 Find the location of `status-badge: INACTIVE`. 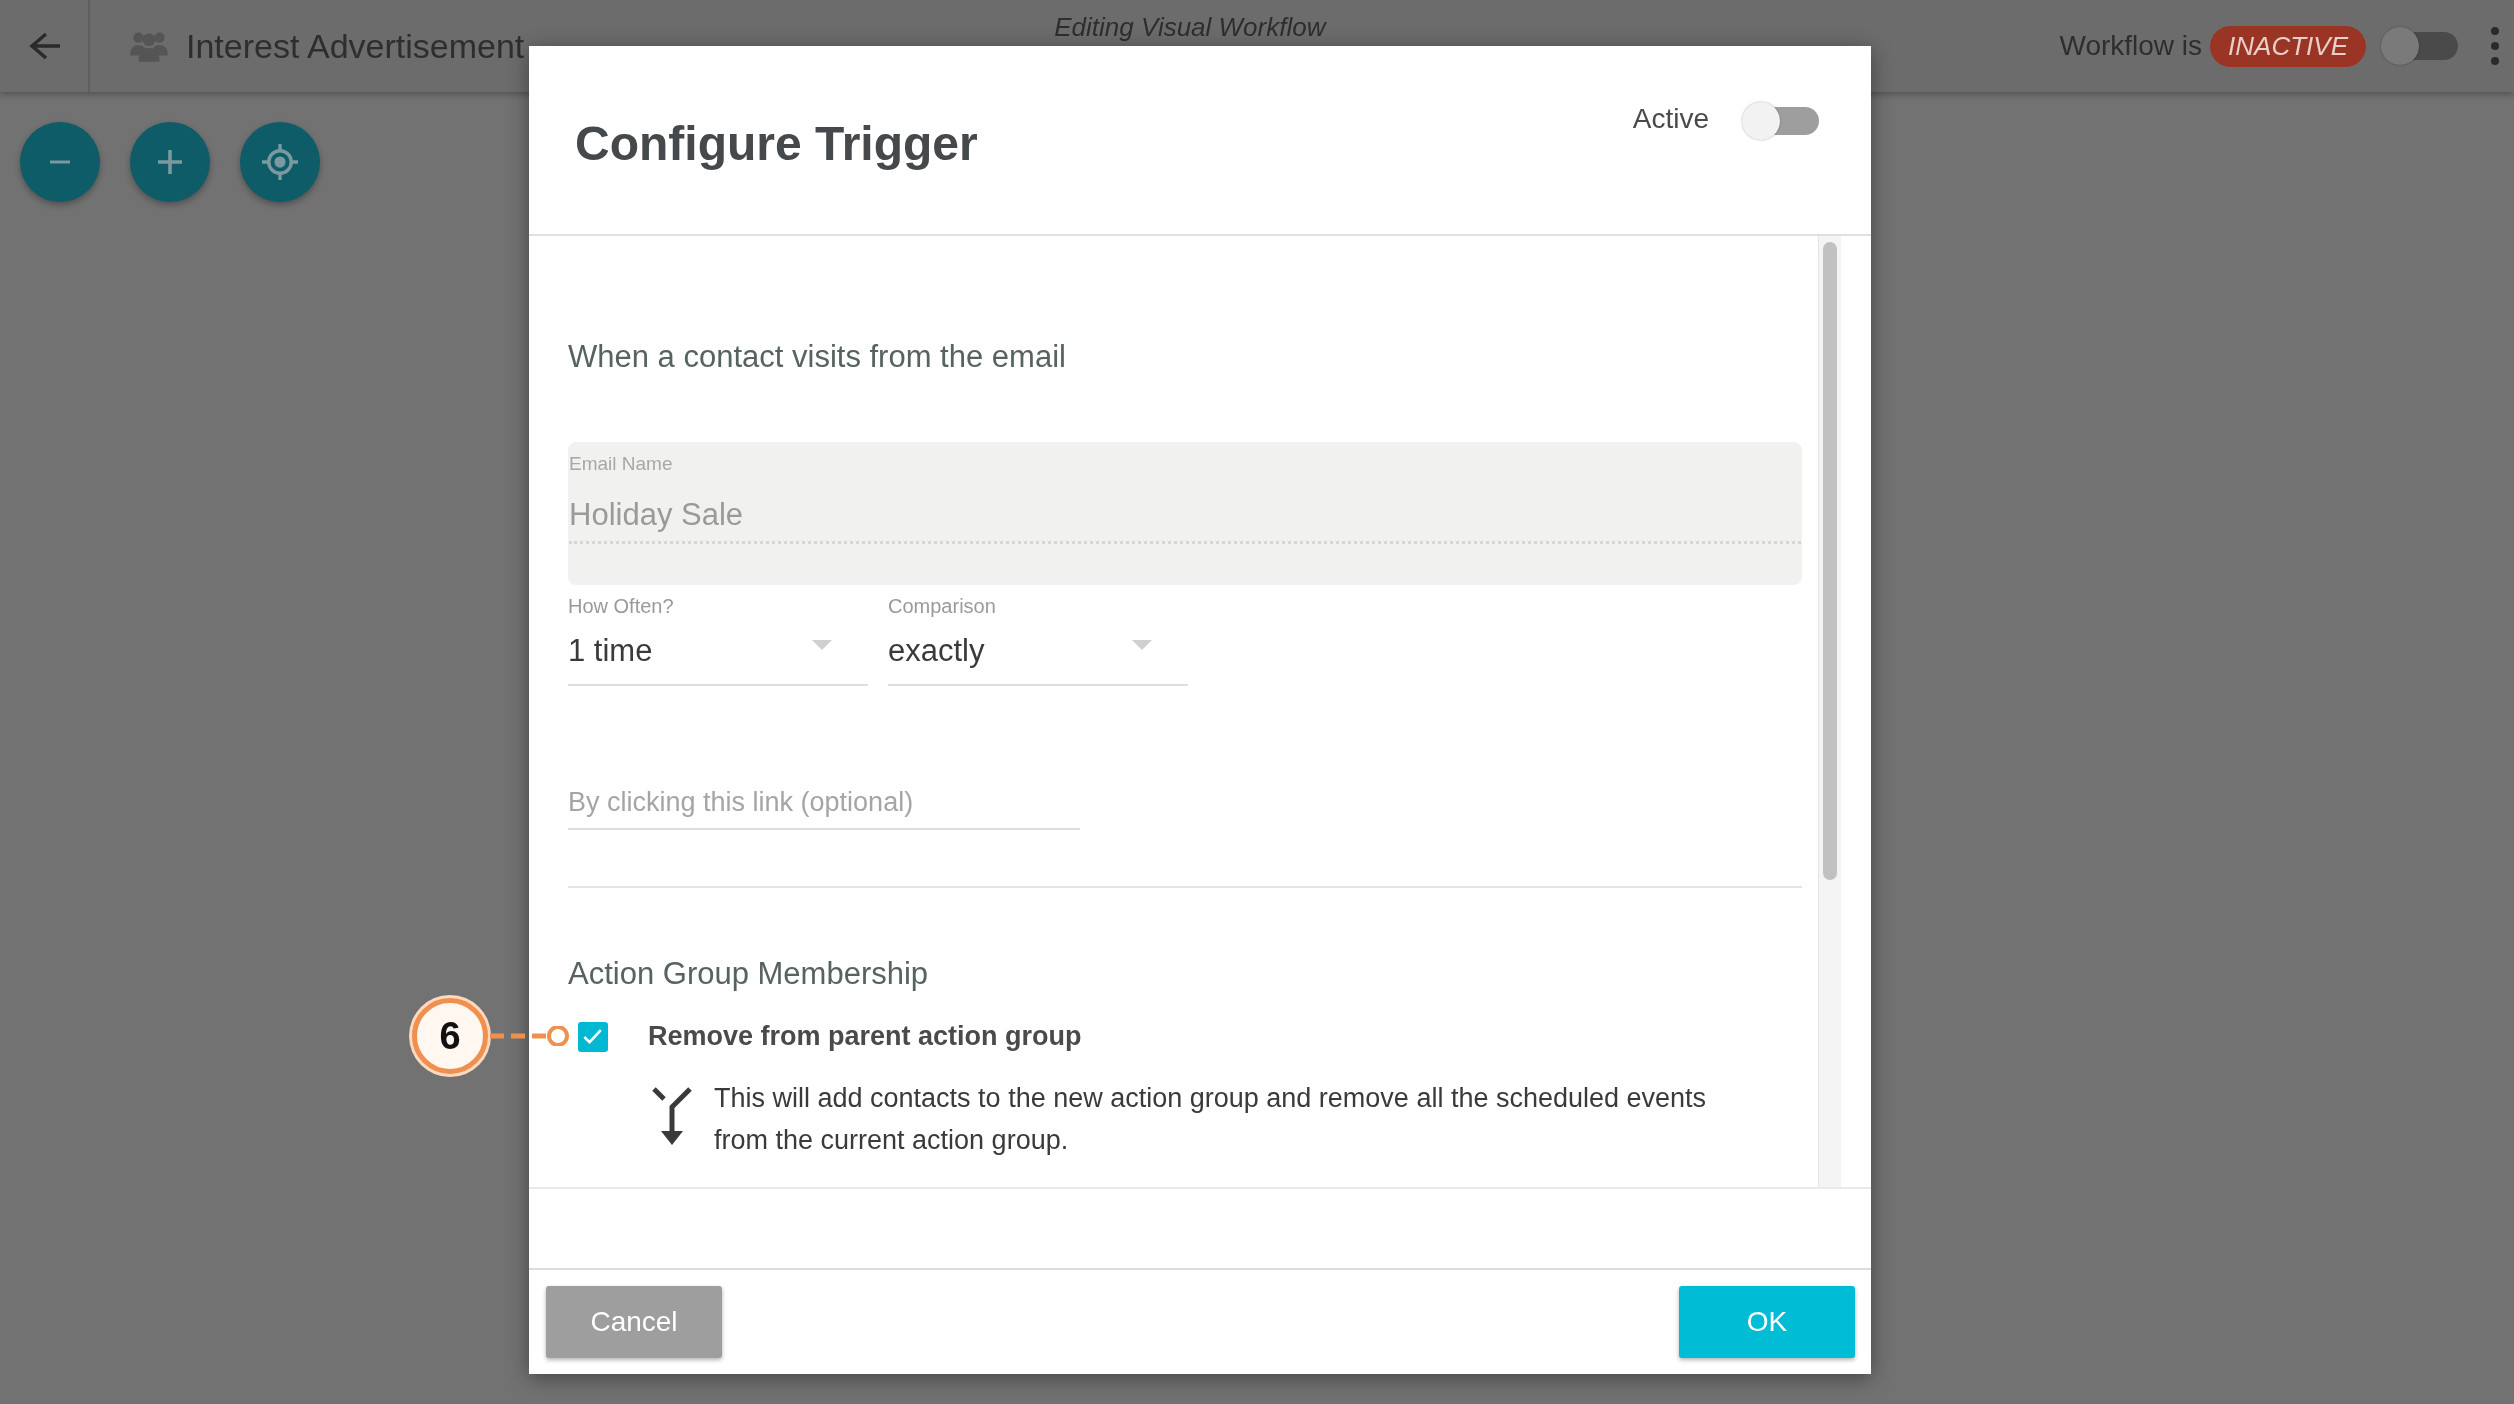

status-badge: INACTIVE is located at coordinates (2288, 46).